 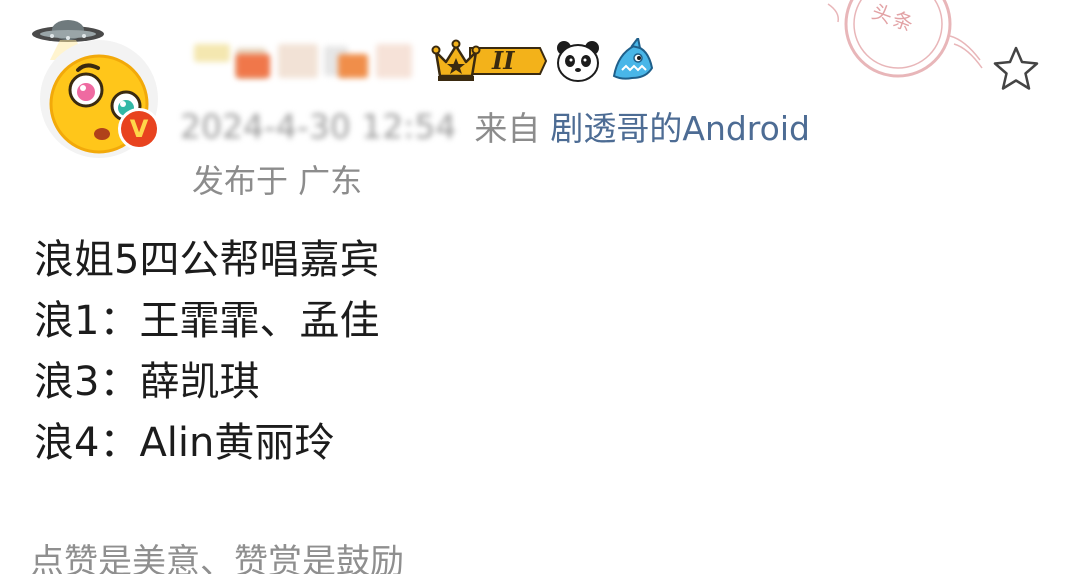 I want to click on post-location: 发布于 广东, so click(x=277, y=181).